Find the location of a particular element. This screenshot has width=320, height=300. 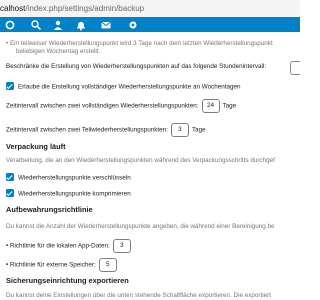

local-policy-input: 3 is located at coordinates (121, 246).